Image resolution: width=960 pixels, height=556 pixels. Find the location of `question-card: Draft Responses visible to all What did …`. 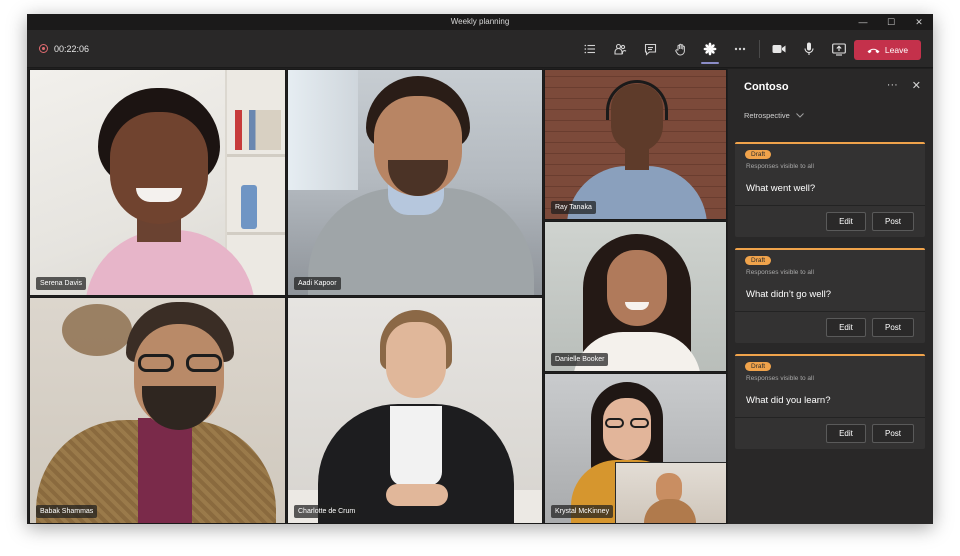

question-card: Draft Responses visible to all What did … is located at coordinates (830, 401).